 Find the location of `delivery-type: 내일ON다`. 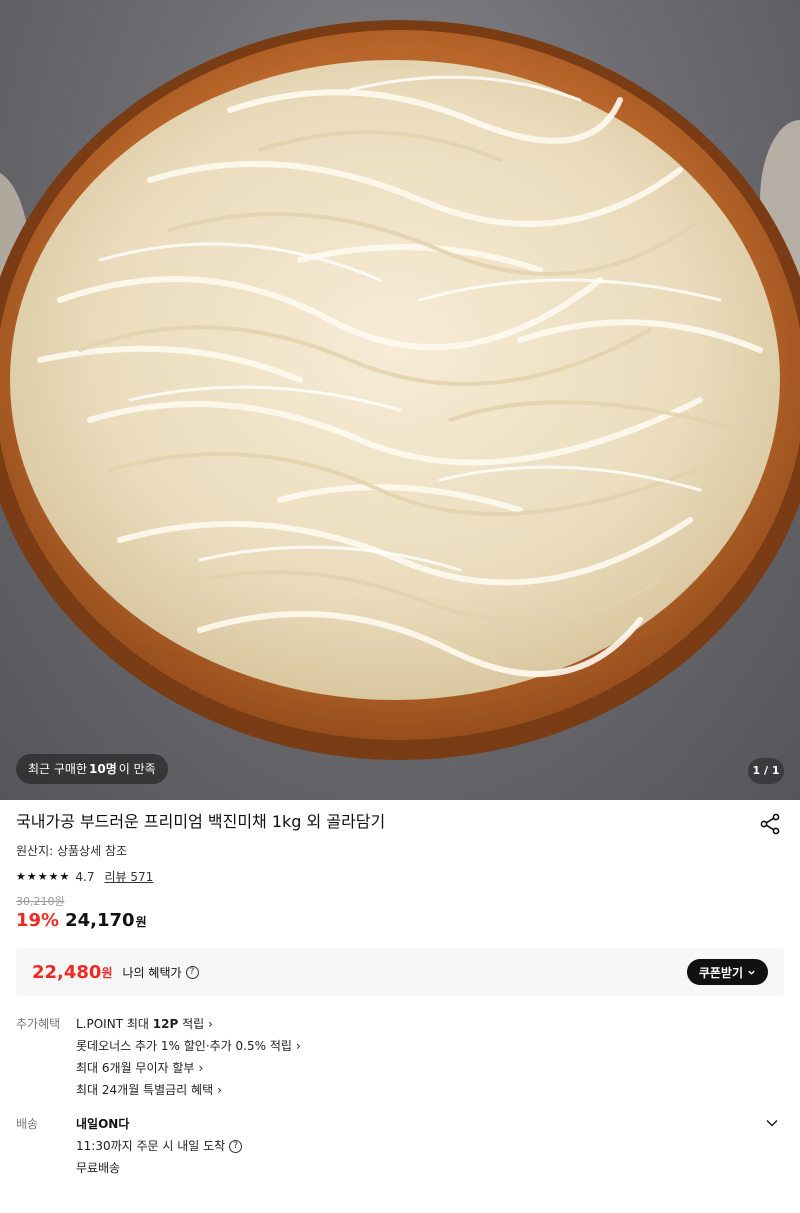

delivery-type: 내일ON다 is located at coordinates (103, 1124).